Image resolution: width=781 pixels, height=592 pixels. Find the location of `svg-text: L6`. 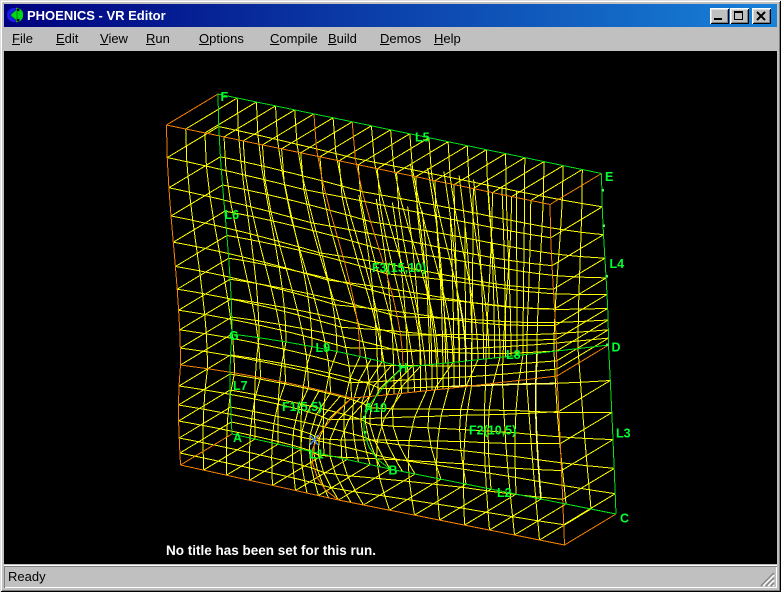

svg-text: L6 is located at coordinates (232, 215).